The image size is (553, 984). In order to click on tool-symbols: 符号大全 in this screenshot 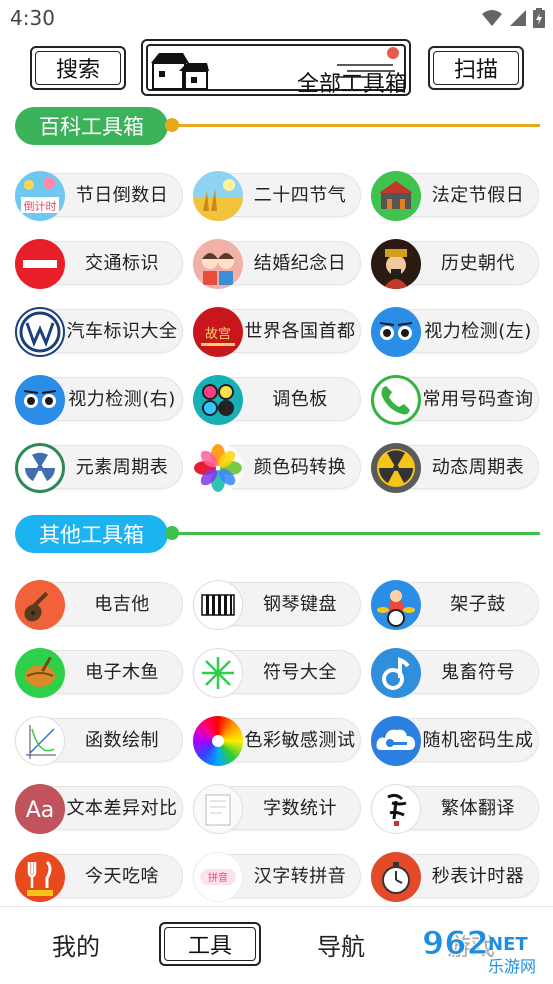, I will do `click(277, 673)`.